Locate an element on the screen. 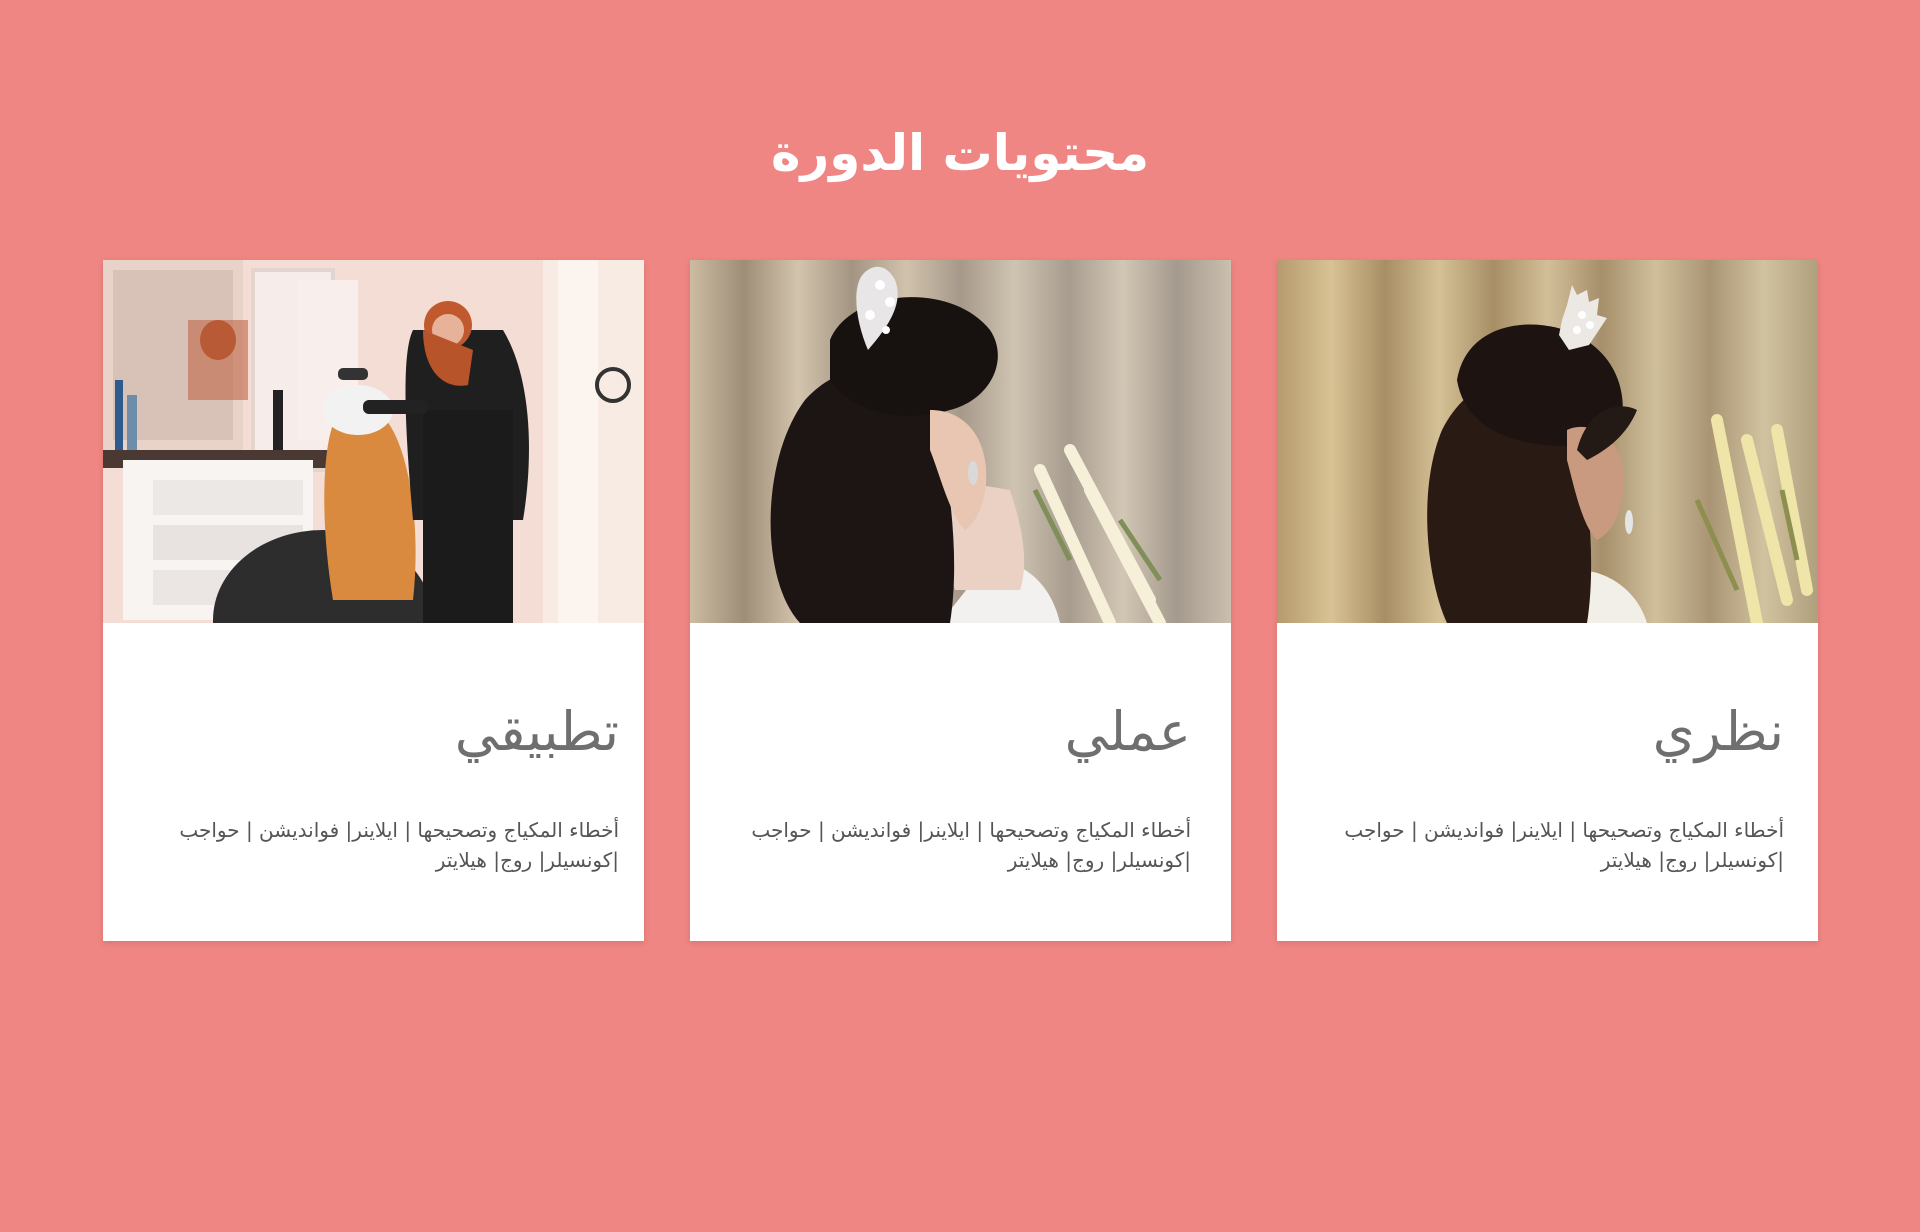  page-title: محتويات الدورة is located at coordinates (960, 153).